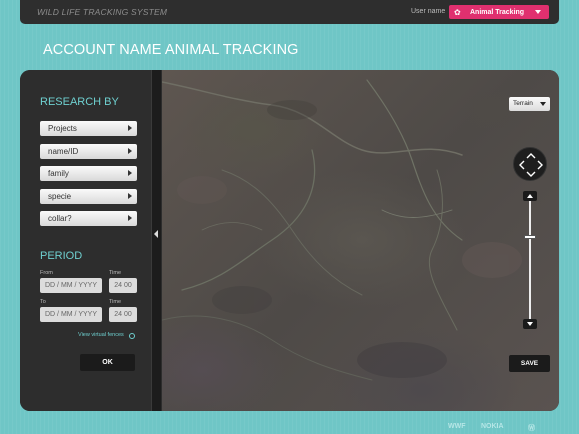 This screenshot has height=434, width=579. Describe the element at coordinates (60, 218) in the screenshot. I see `filter-label: collar?` at that location.